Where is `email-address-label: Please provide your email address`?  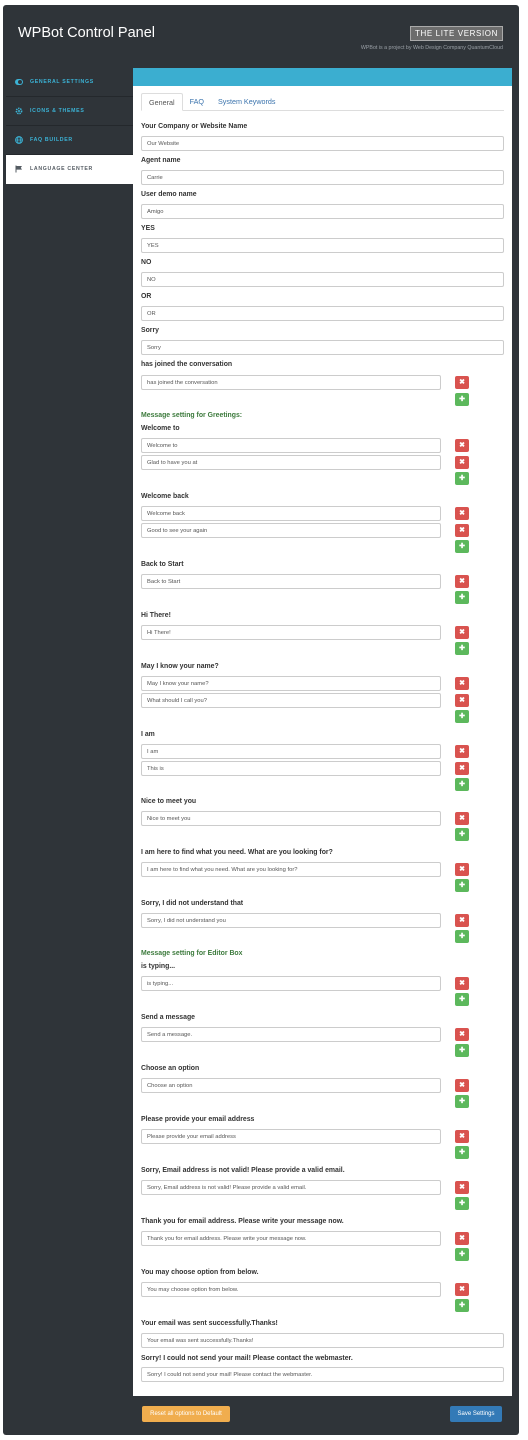
email-address-label: Please provide your email address is located at coordinates (198, 1119).